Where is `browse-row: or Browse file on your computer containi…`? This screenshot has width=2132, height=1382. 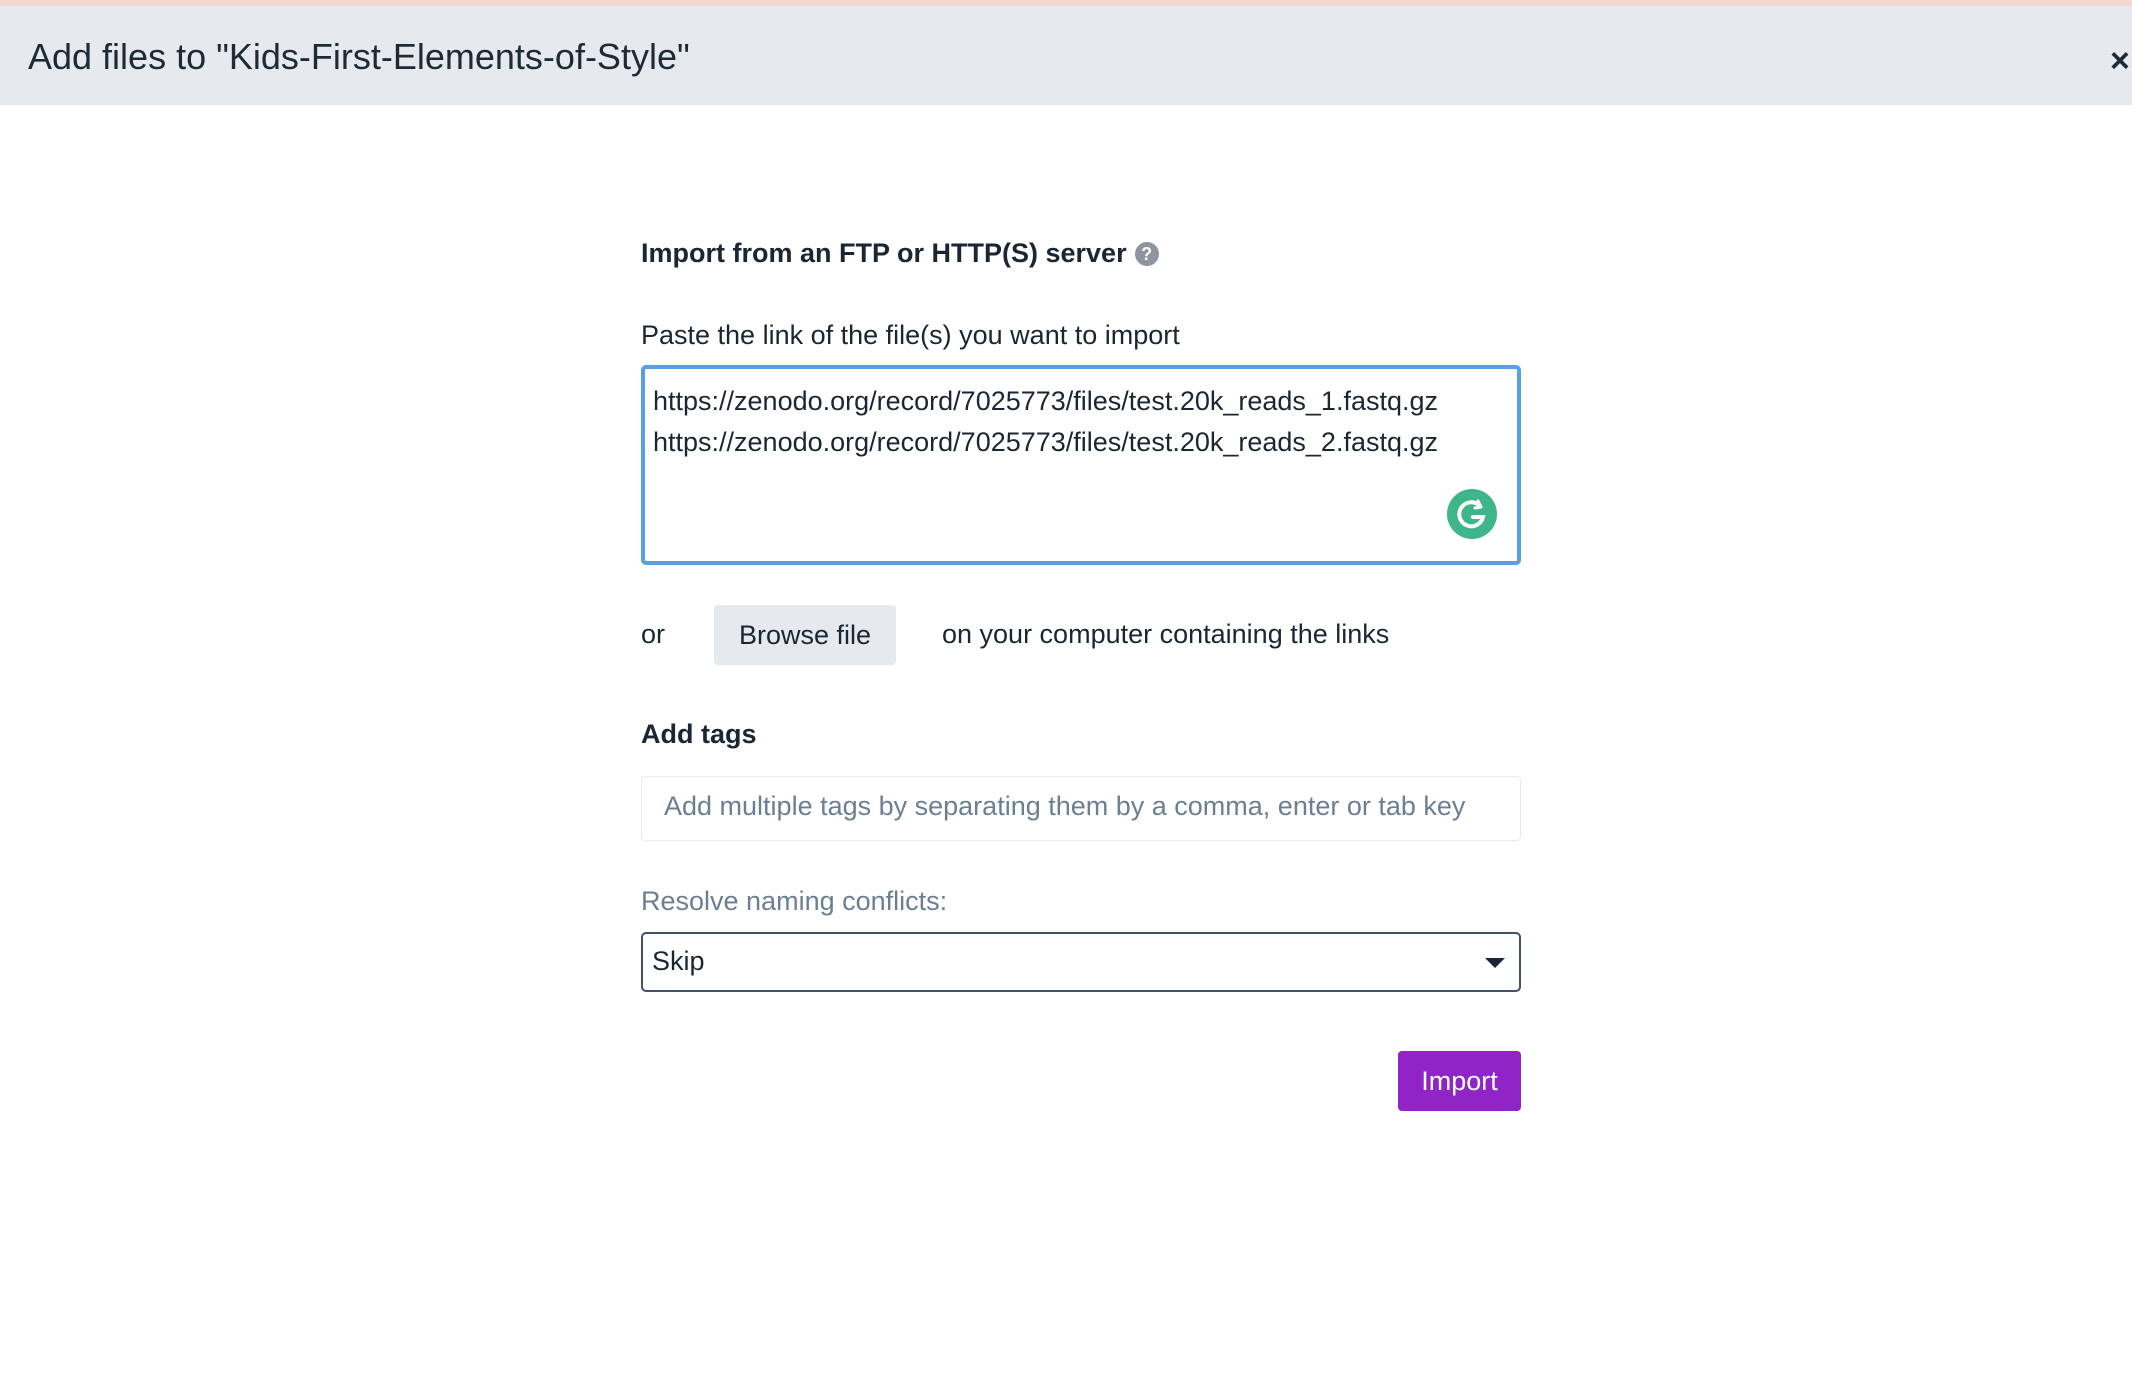 browse-row: or Browse file on your computer containi… is located at coordinates (1081, 636).